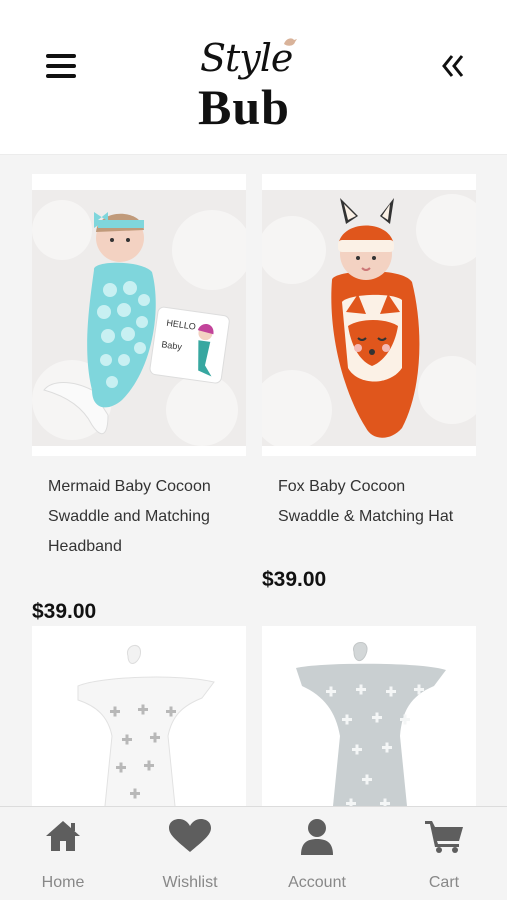 The width and height of the screenshot is (507, 900). Describe the element at coordinates (139, 315) in the screenshot. I see `mermaid-cocoon-image: HELLO Baby` at that location.